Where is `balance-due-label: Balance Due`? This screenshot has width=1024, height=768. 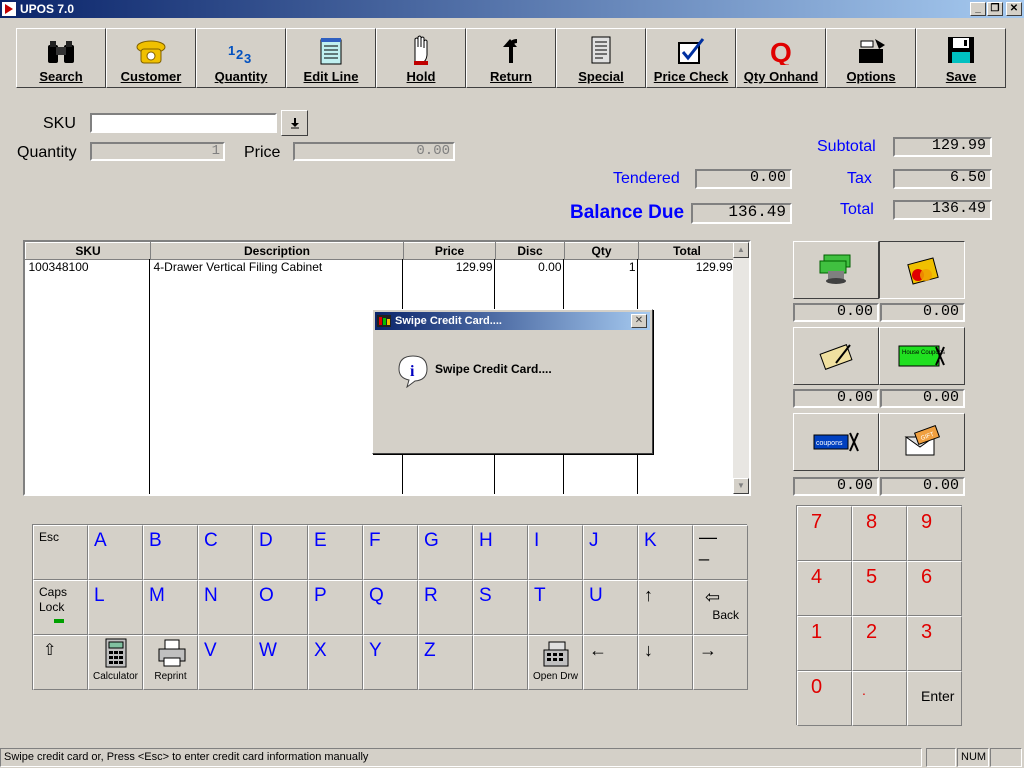
balance-due-label: Balance Due is located at coordinates (627, 212).